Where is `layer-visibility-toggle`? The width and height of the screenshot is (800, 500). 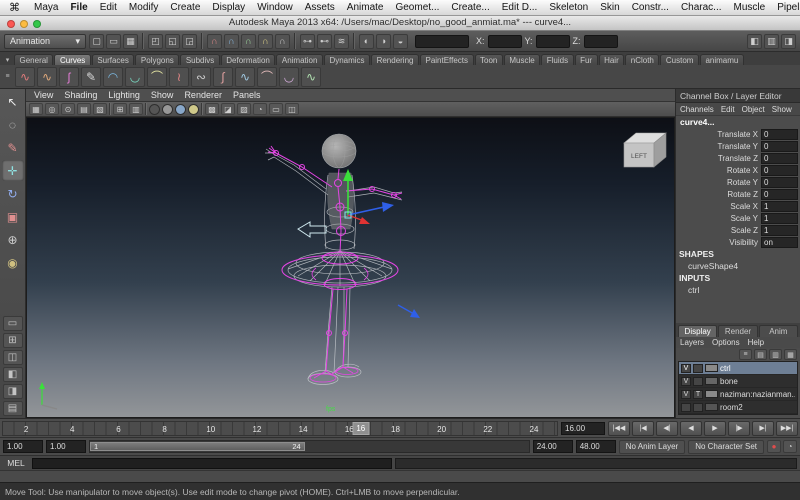
layer-visibility-toggle is located at coordinates (686, 407).